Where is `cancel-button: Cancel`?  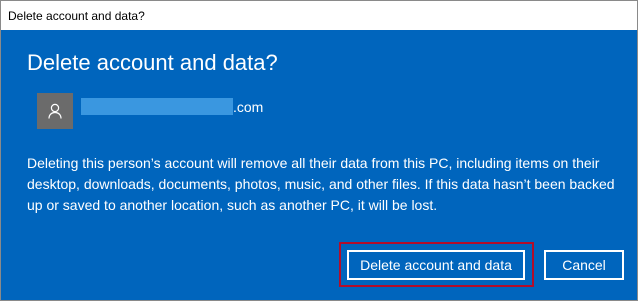
cancel-button: Cancel is located at coordinates (584, 265).